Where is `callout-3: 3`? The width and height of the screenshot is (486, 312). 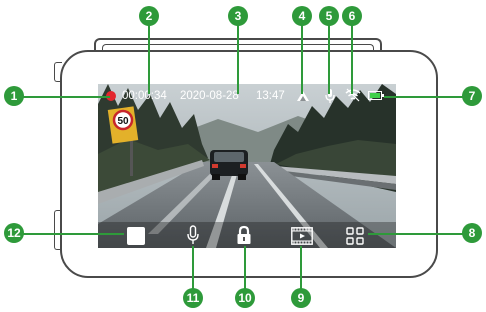 callout-3: 3 is located at coordinates (238, 16).